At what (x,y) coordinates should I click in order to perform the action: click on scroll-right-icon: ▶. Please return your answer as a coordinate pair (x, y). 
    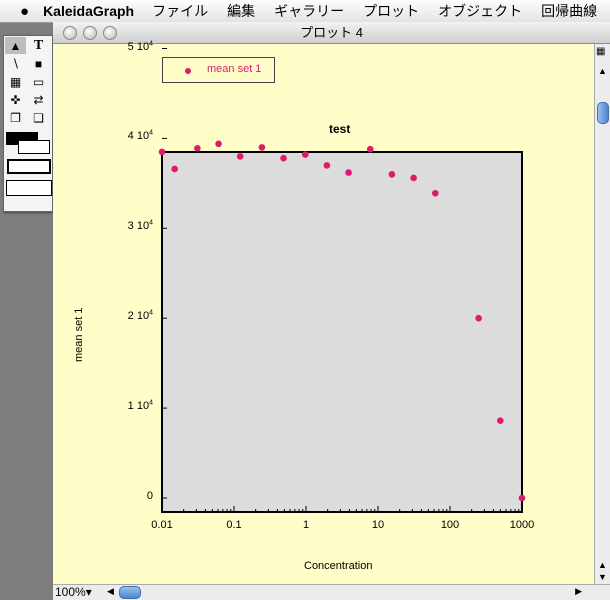
    Looking at the image, I should click on (578, 591).